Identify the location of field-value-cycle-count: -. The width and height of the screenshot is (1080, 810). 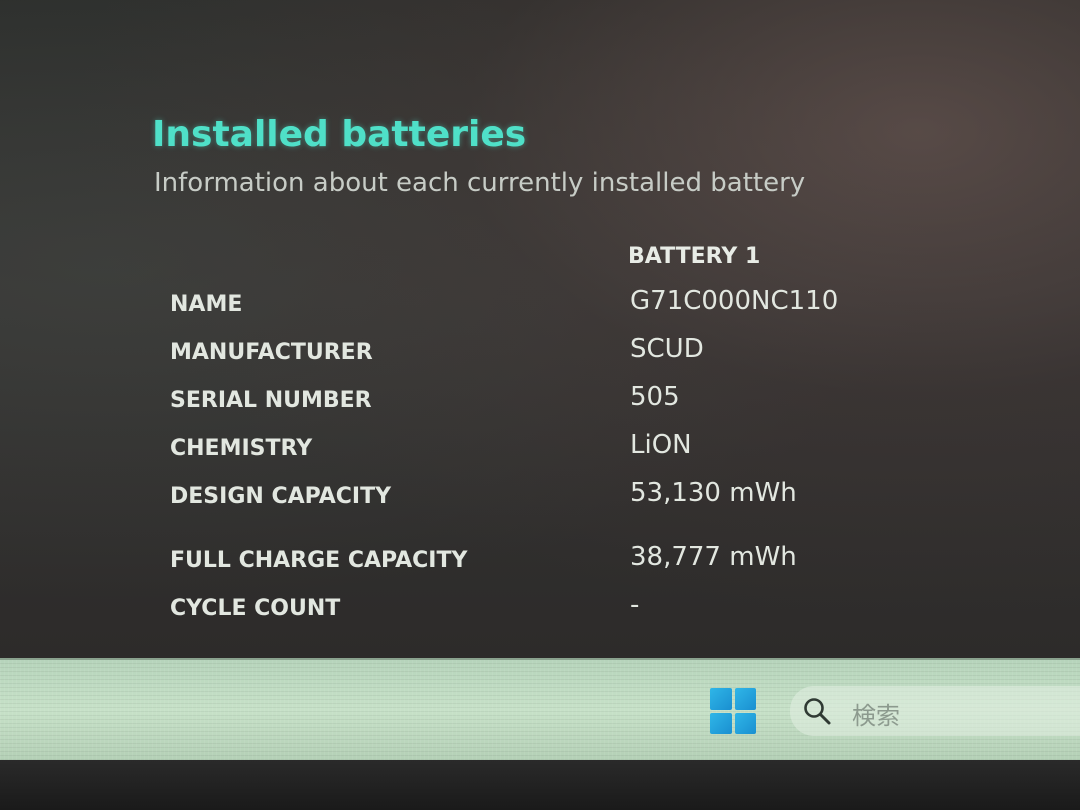
(635, 605).